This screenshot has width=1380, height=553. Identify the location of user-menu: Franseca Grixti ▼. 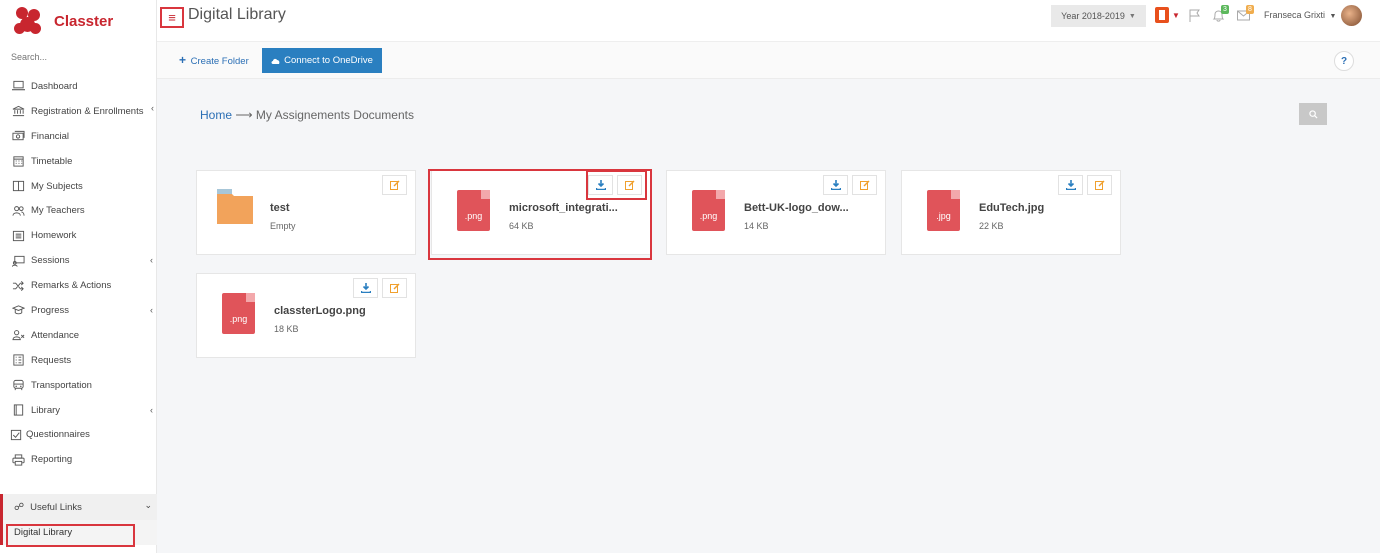
(1300, 15).